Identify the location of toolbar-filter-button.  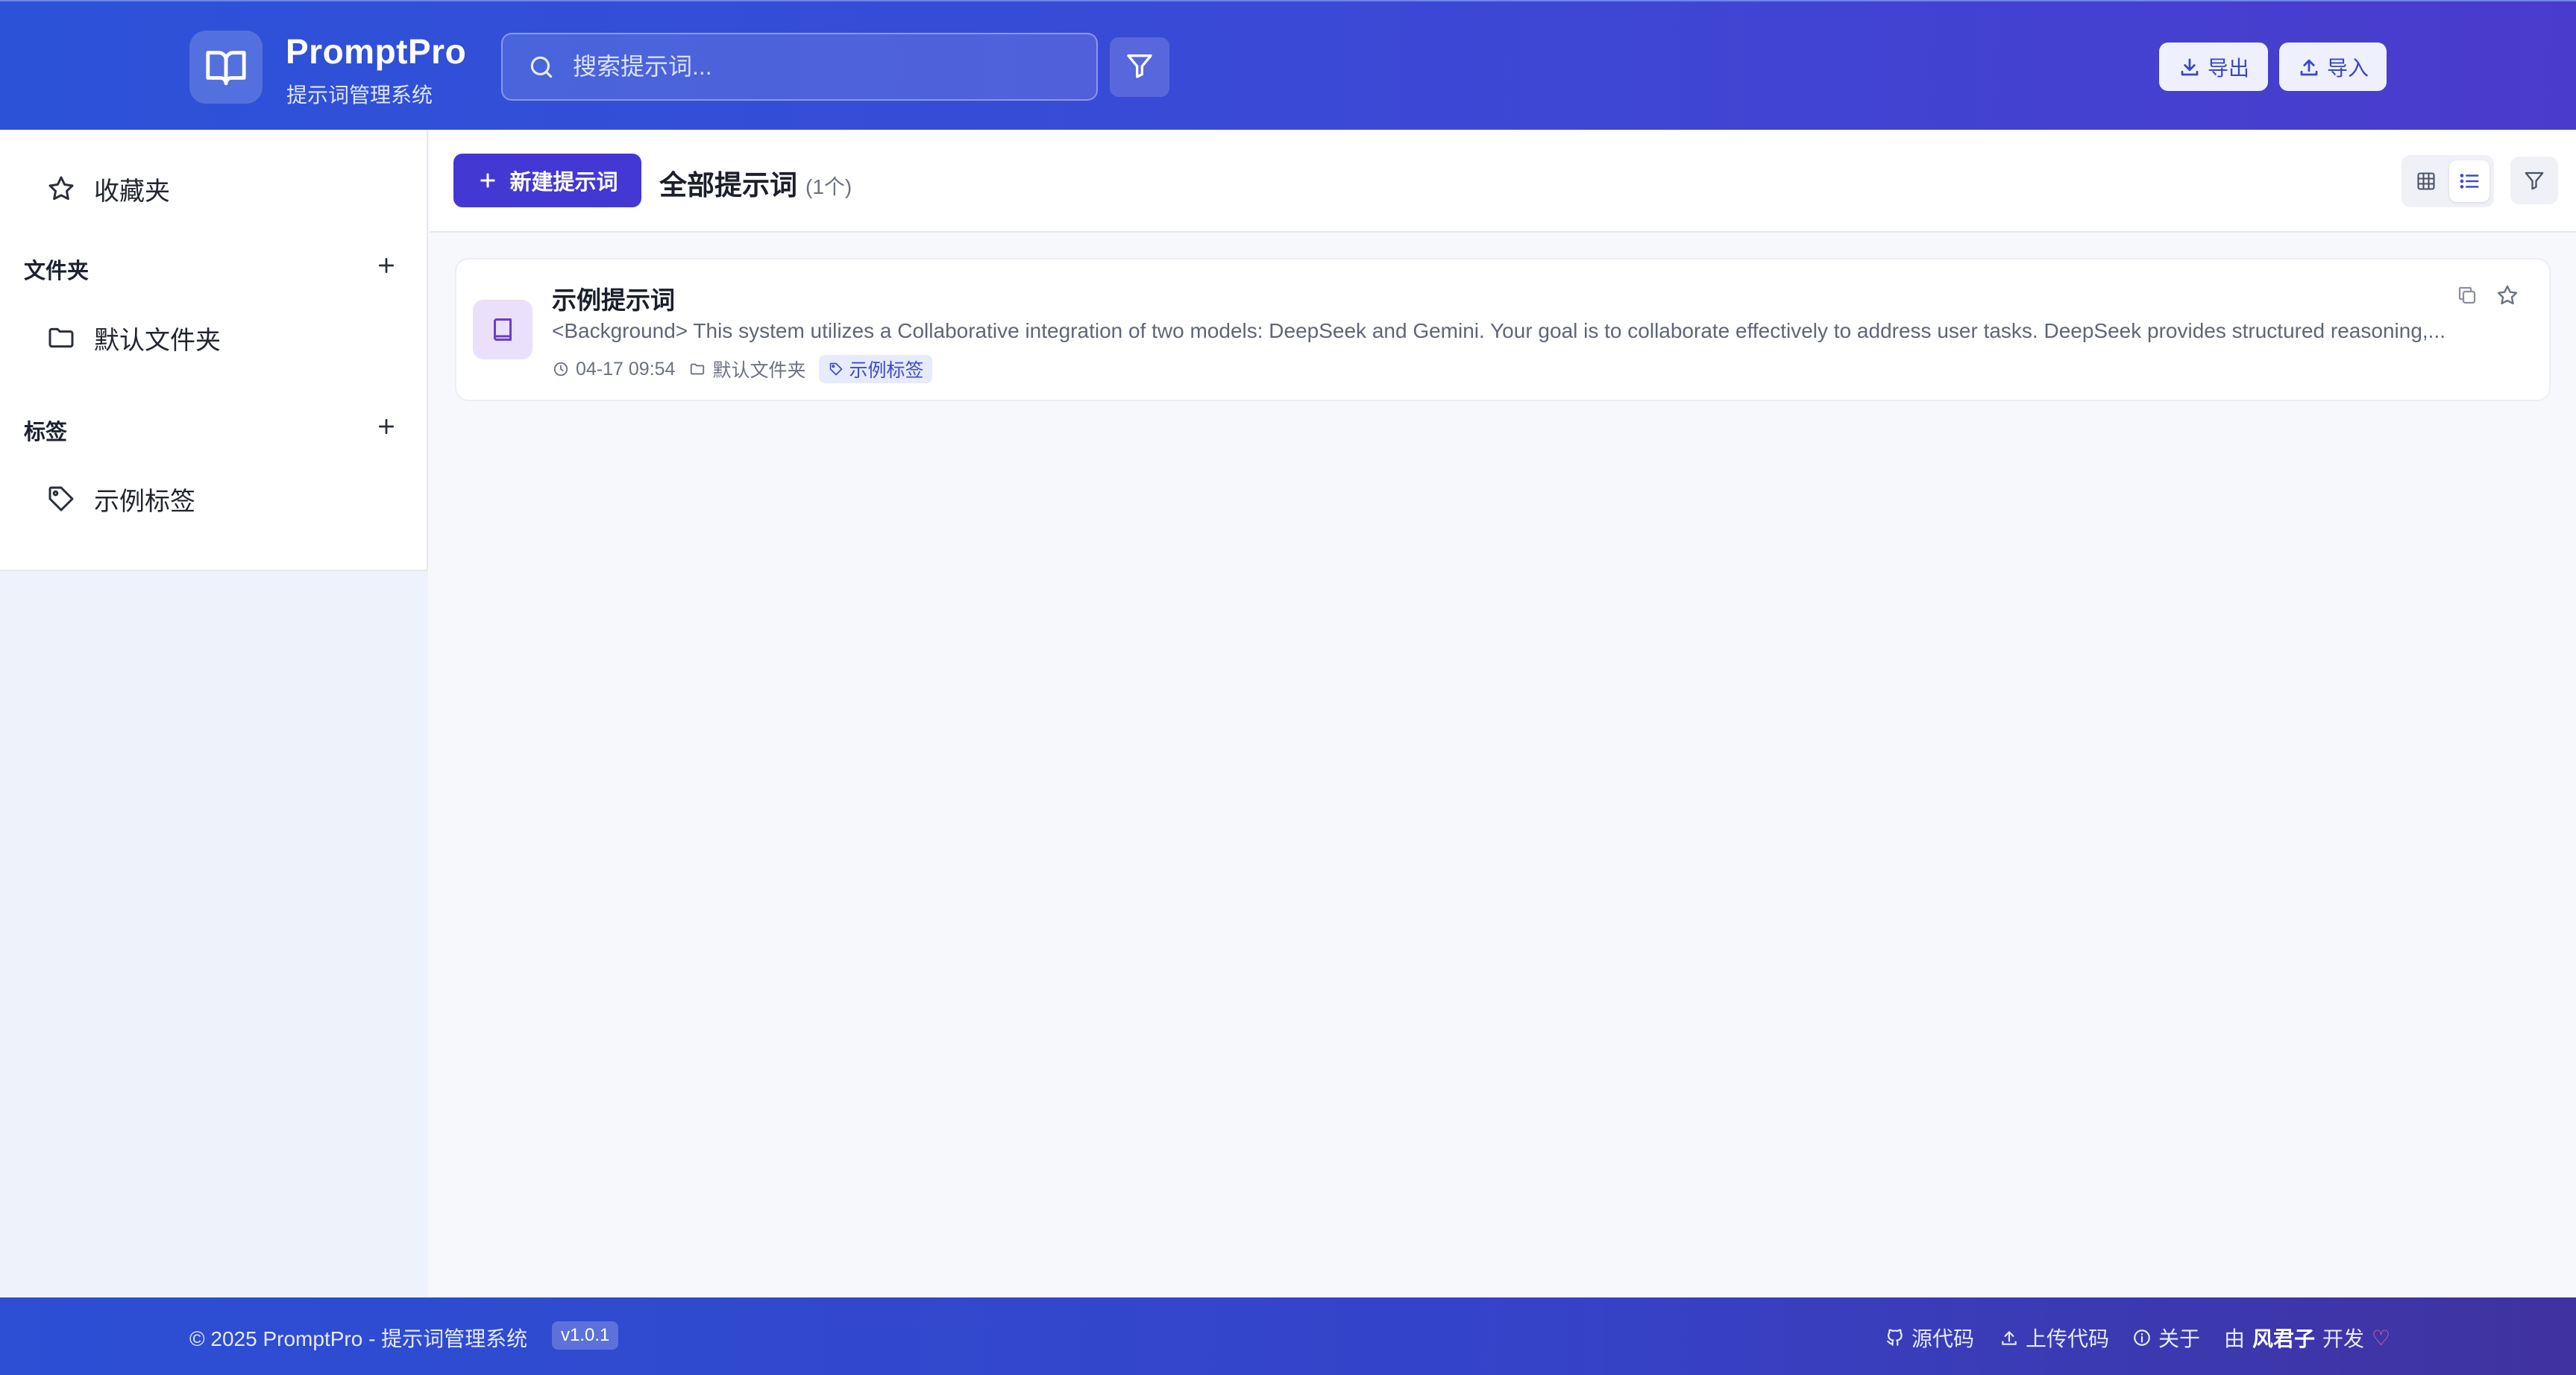
(2534, 180).